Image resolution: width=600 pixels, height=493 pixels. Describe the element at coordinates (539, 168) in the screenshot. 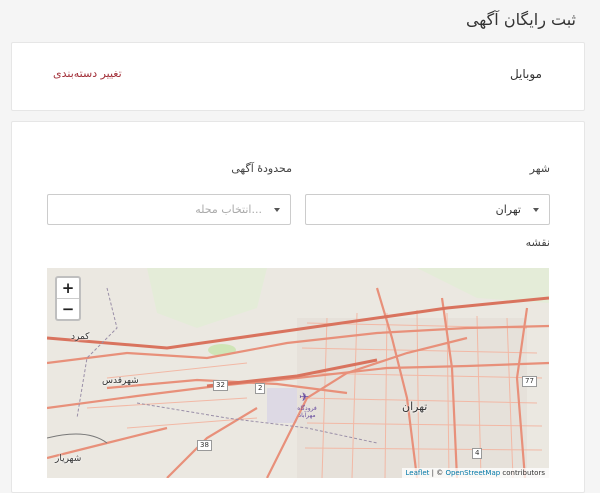

I see `city-label: شهر` at that location.